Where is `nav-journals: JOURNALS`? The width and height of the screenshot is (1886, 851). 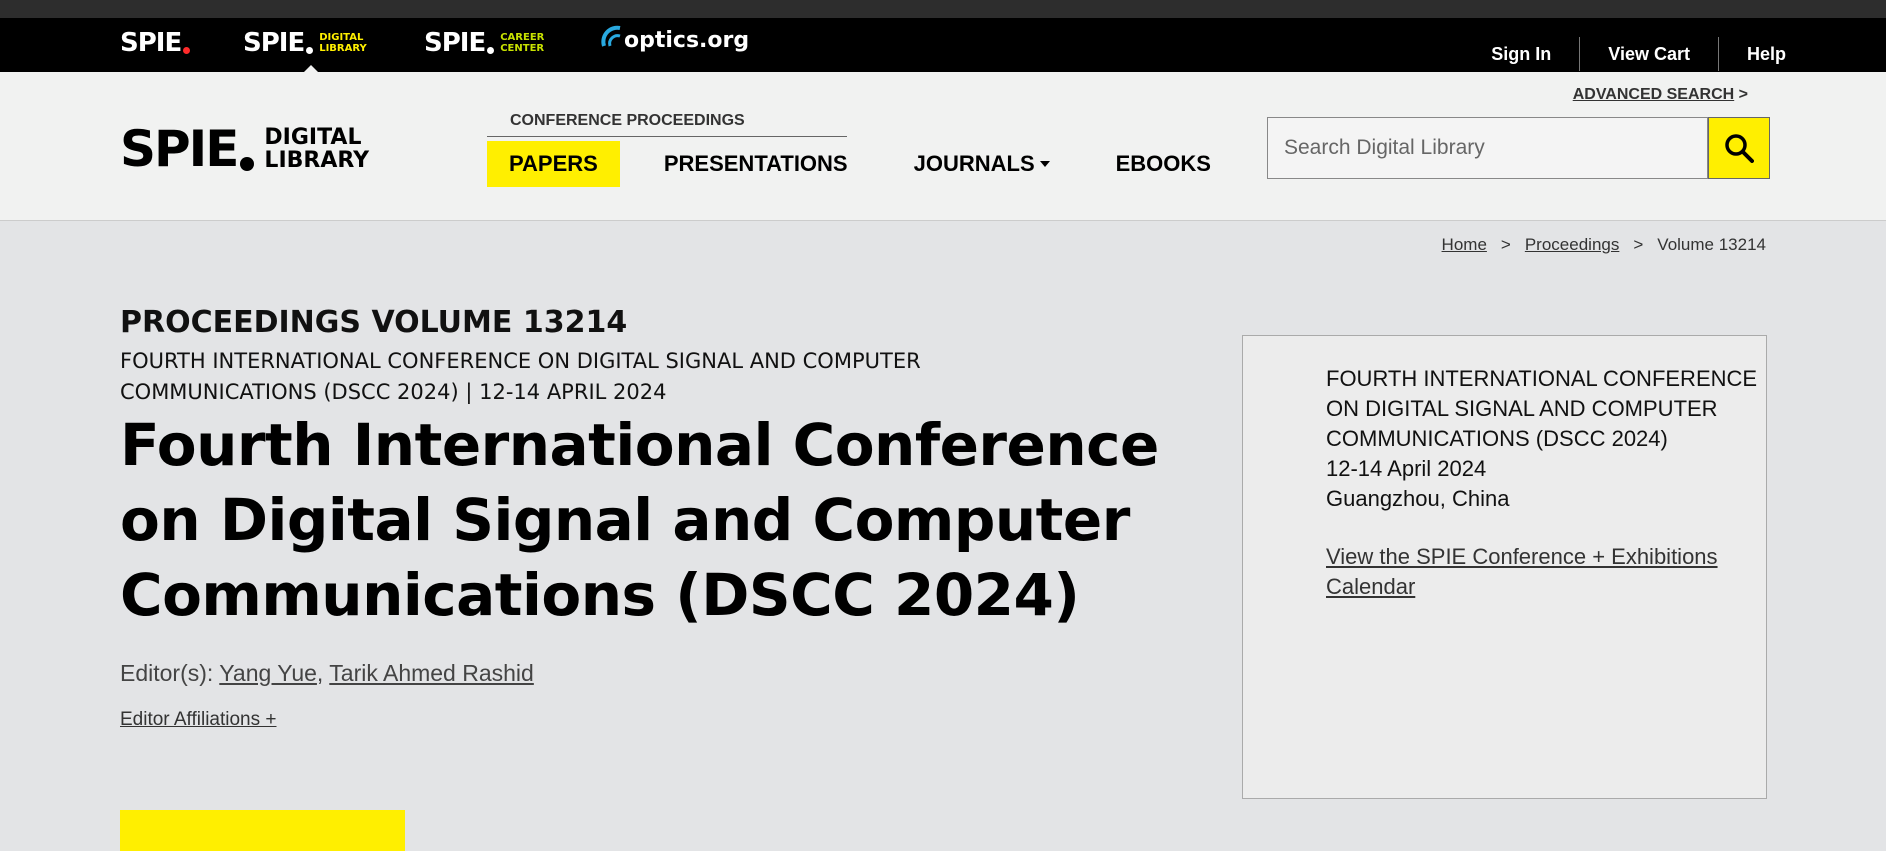
nav-journals: JOURNALS is located at coordinates (982, 164).